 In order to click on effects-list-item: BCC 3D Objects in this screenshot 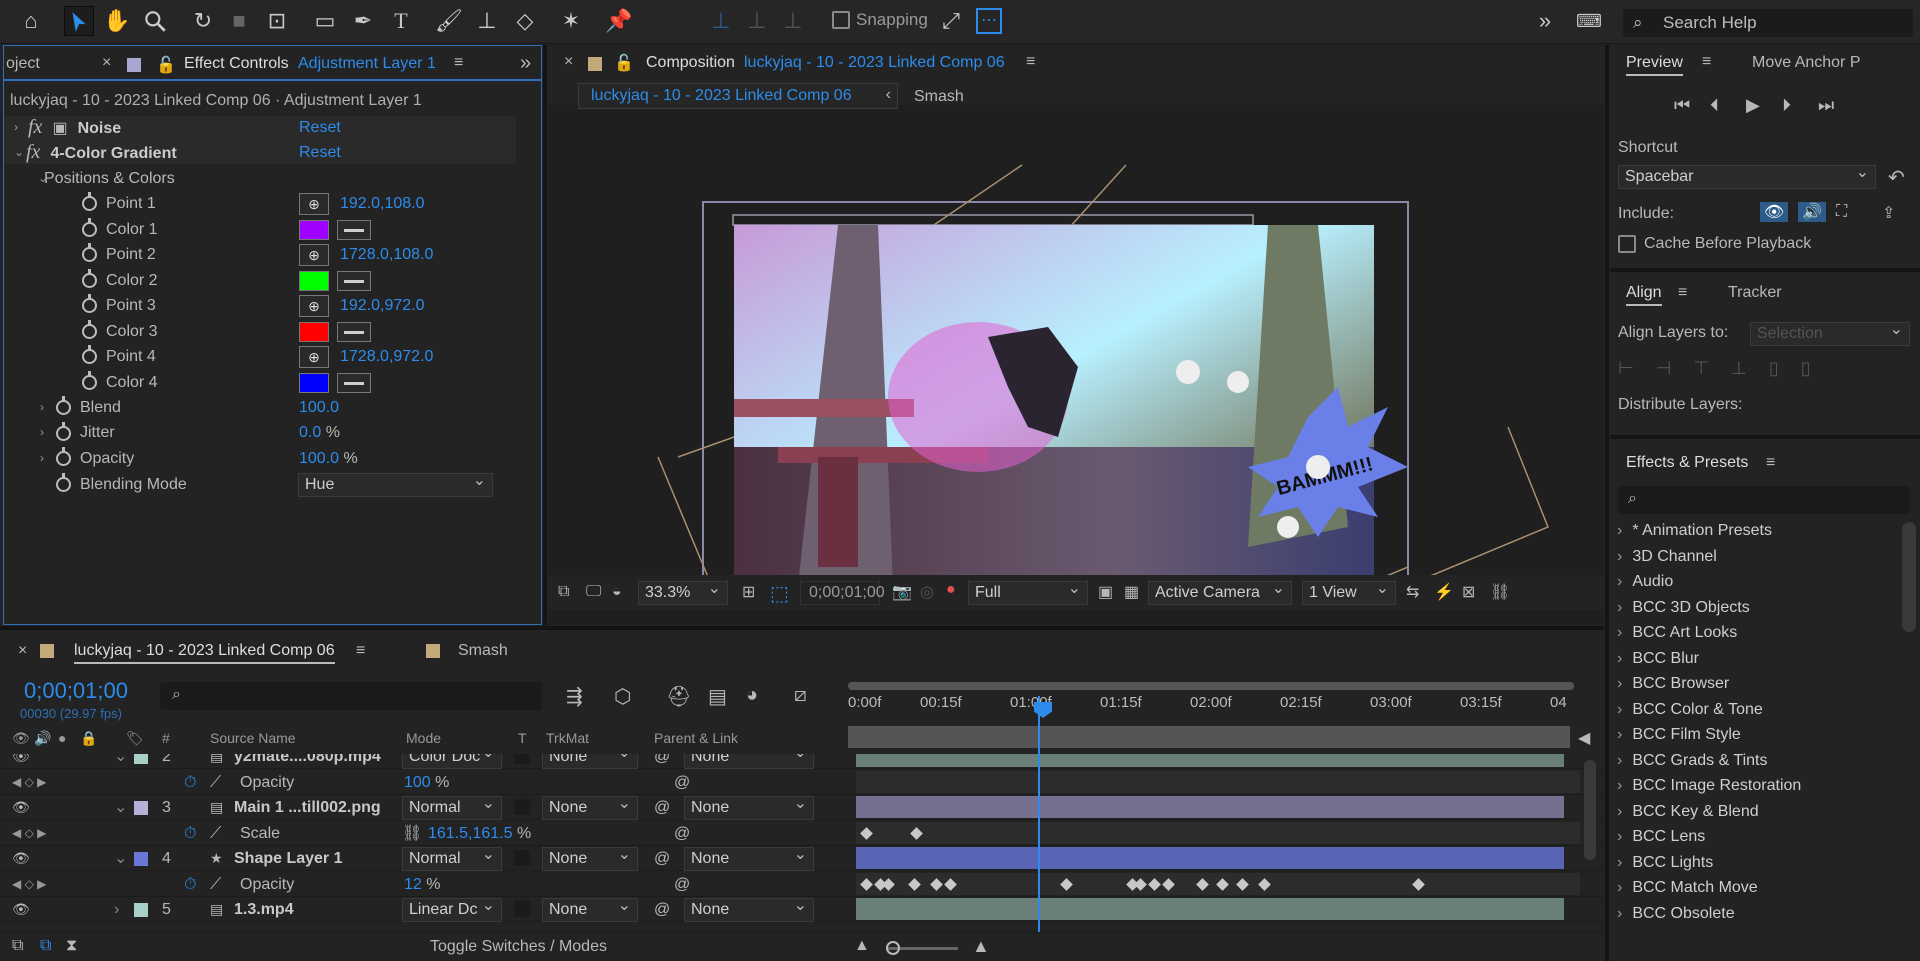, I will do `click(1683, 608)`.